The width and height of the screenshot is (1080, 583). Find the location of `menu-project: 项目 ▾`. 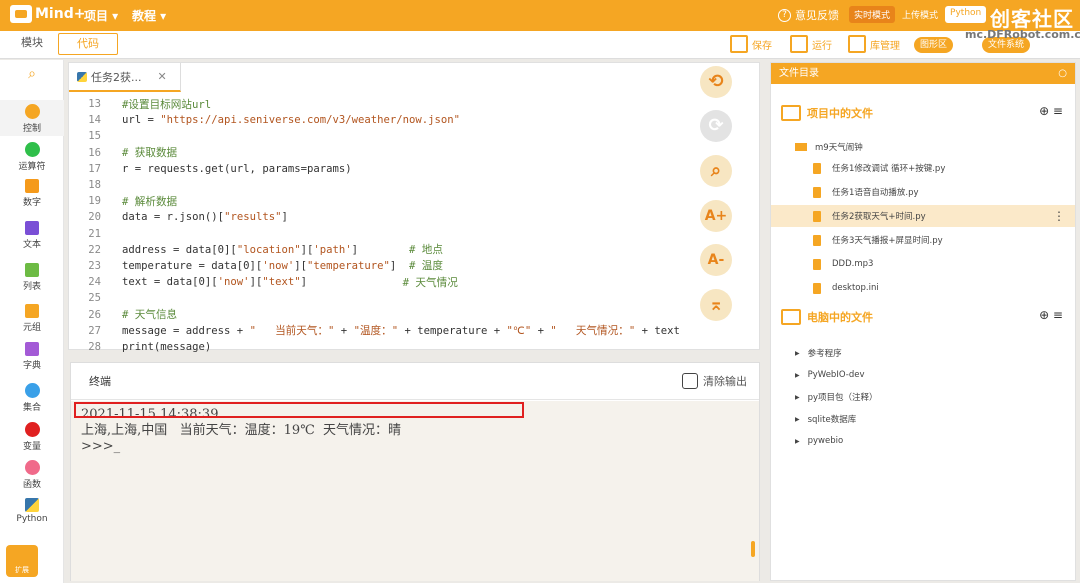

menu-project: 项目 ▾ is located at coordinates (101, 15).